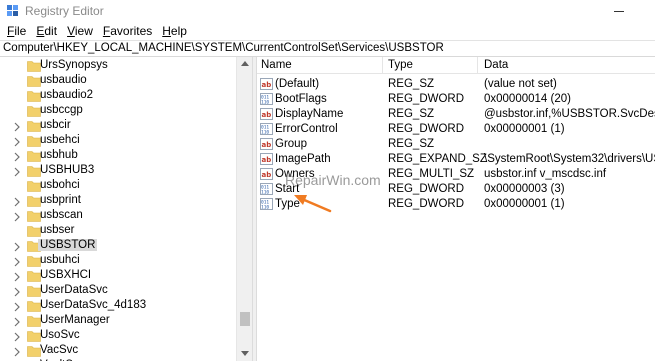  Describe the element at coordinates (244, 209) in the screenshot. I see `tree-scrollbar` at that location.